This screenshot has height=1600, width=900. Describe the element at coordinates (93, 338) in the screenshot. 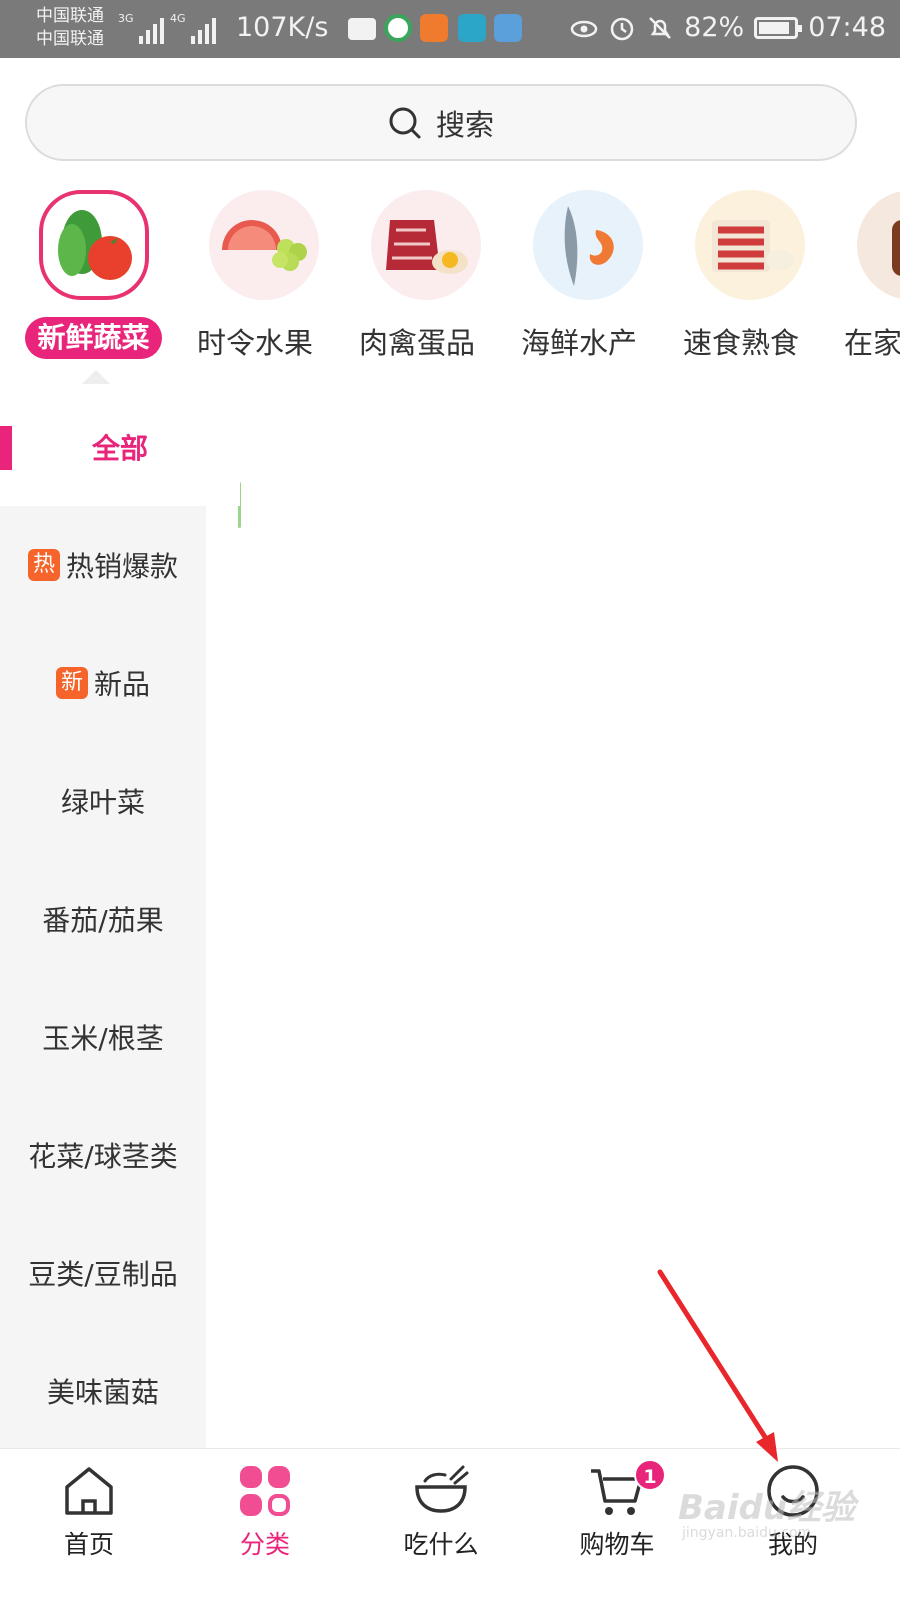

I see `category-label: 新鲜蔬菜` at that location.